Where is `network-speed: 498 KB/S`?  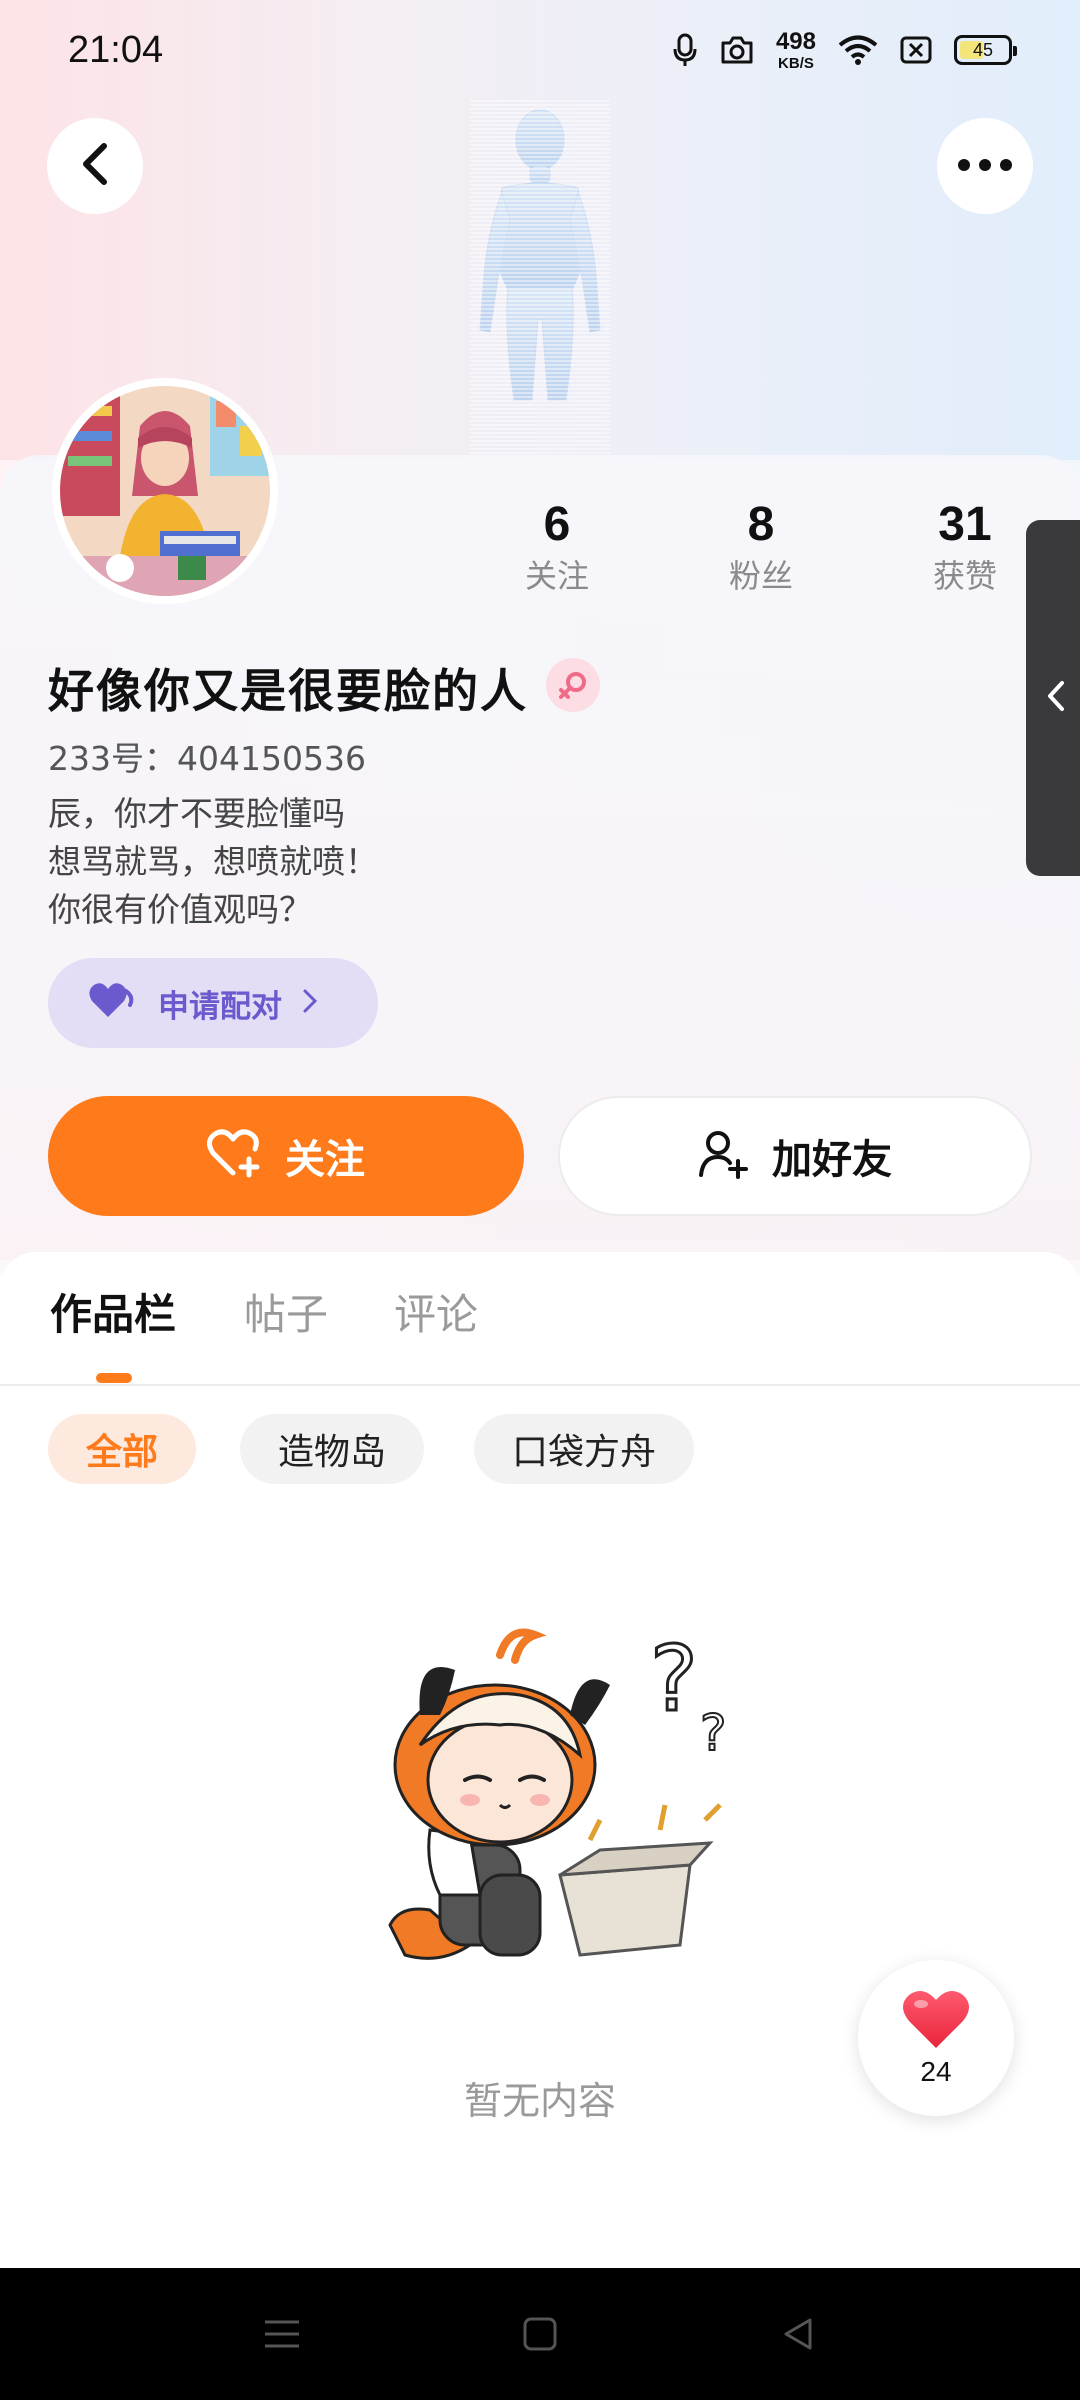 network-speed: 498 KB/S is located at coordinates (795, 49).